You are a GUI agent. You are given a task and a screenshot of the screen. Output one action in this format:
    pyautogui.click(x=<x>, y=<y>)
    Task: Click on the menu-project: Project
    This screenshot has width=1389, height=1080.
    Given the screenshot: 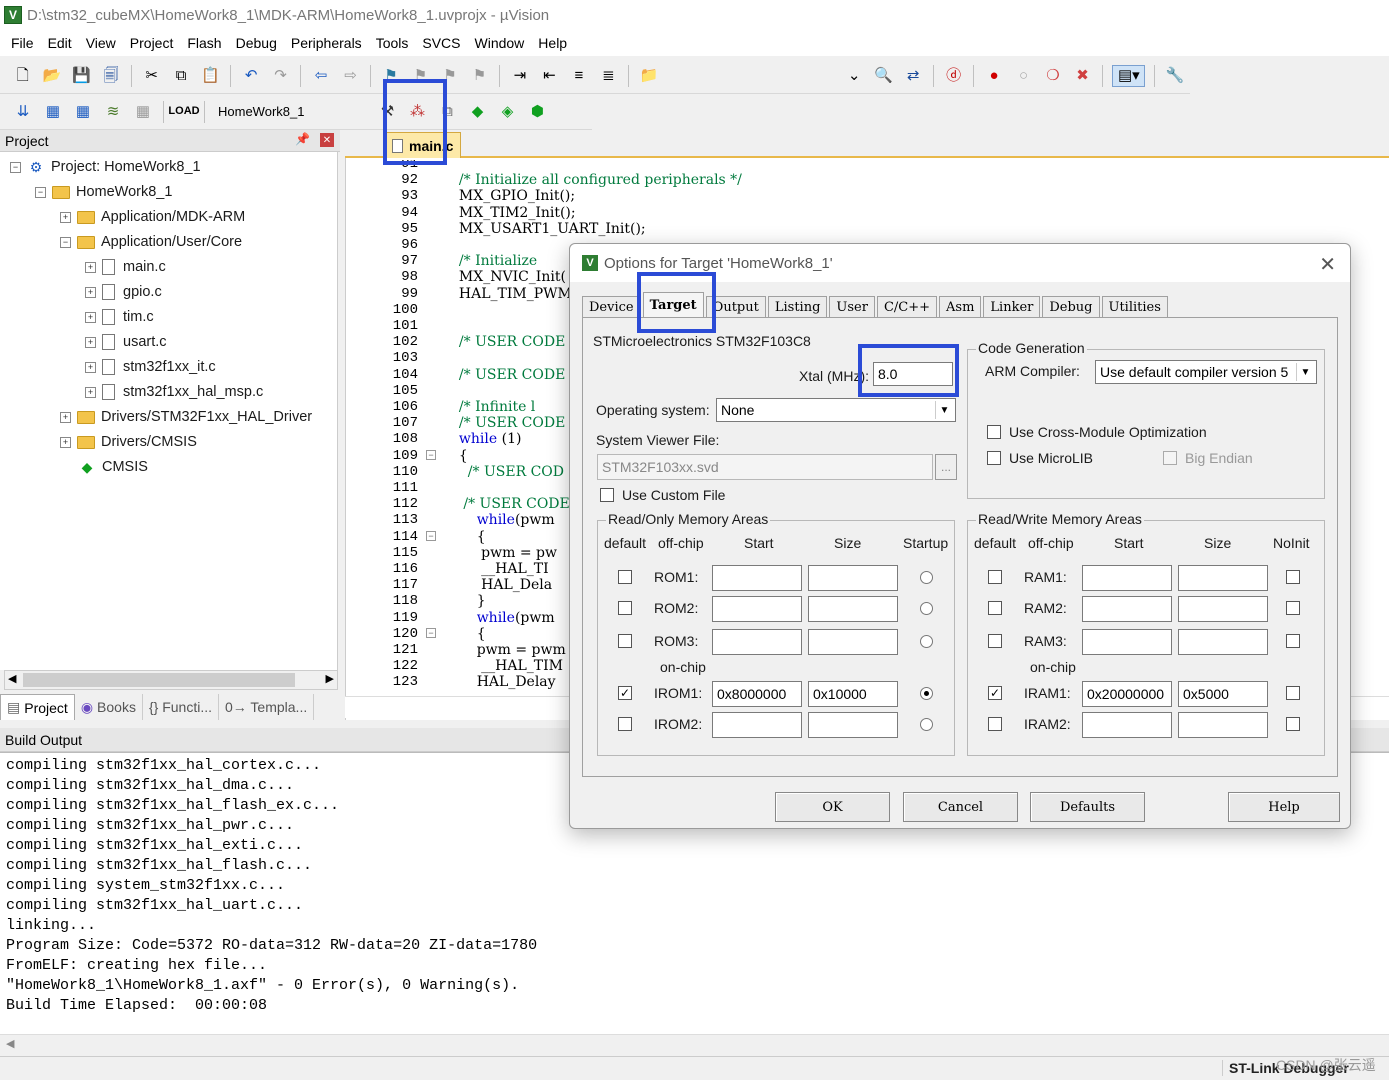 What is the action you would take?
    pyautogui.click(x=152, y=43)
    